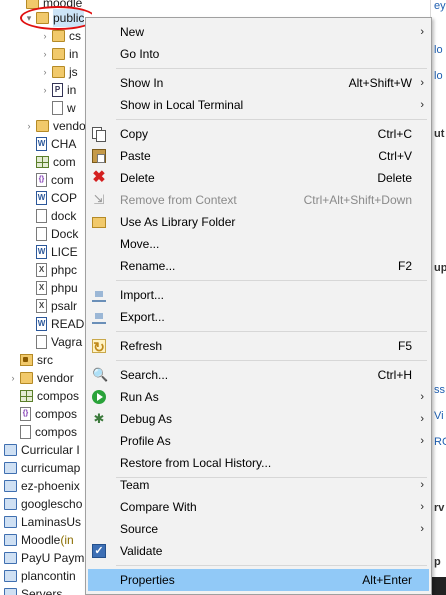 Image resolution: width=446 pixels, height=595 pixels. I want to click on validate-icon: ✓, so click(99, 551).